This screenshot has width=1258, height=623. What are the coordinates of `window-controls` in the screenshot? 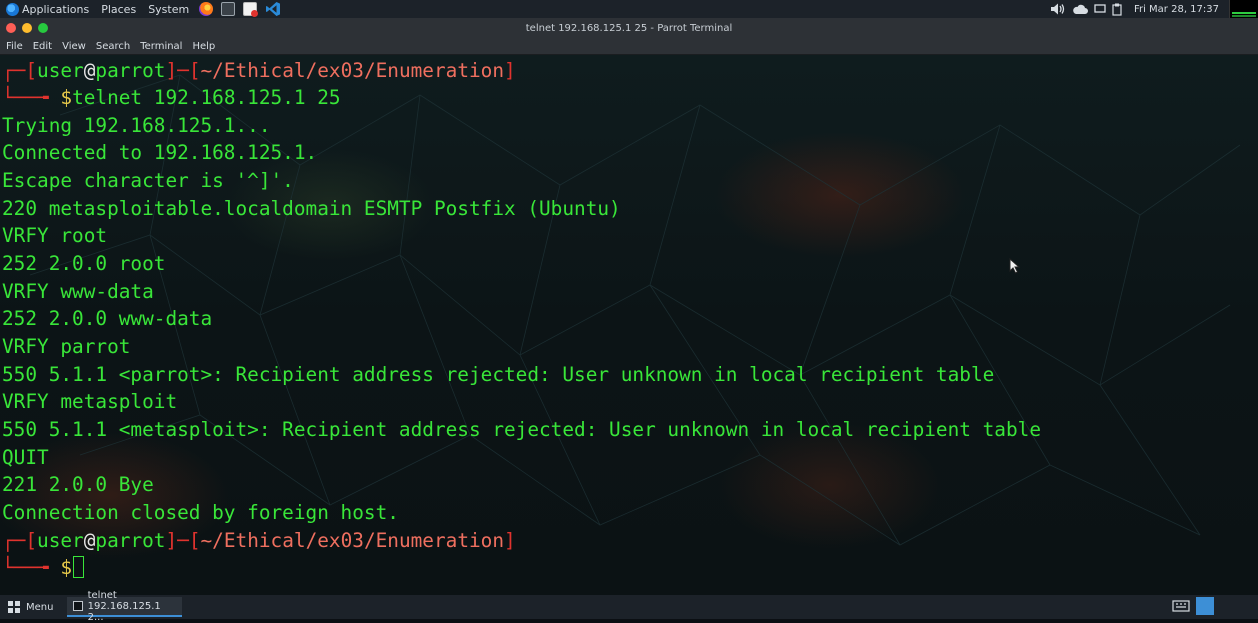 It's located at (27, 28).